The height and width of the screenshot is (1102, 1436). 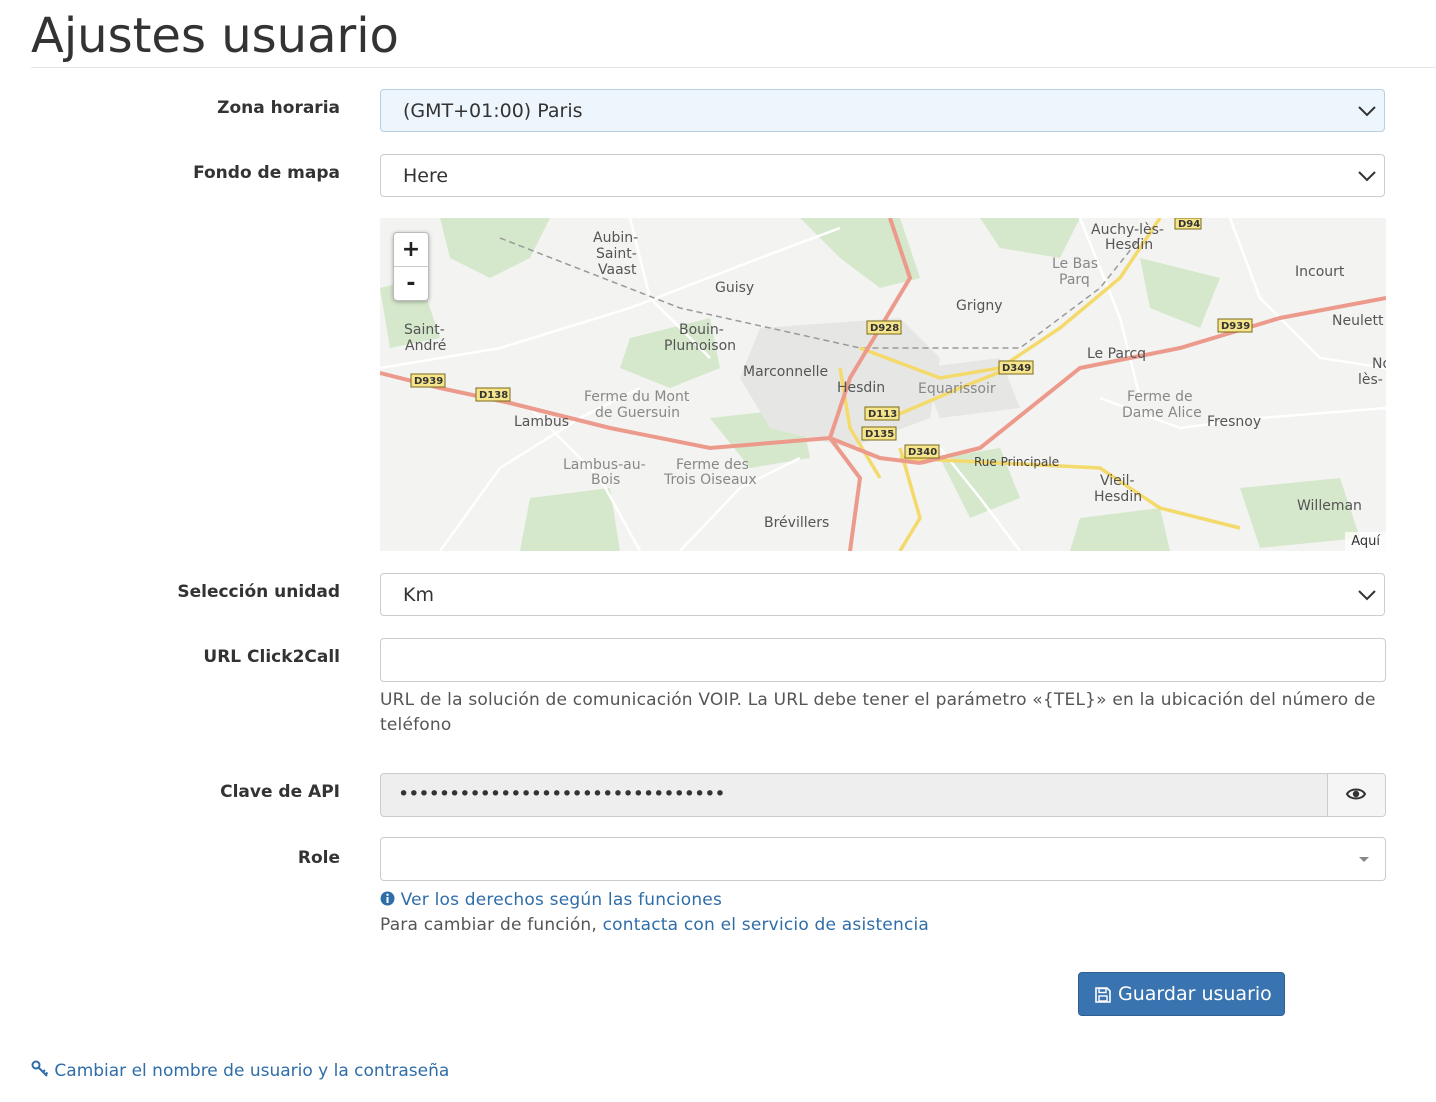 I want to click on svg-text: Bouin-, so click(x=701, y=330).